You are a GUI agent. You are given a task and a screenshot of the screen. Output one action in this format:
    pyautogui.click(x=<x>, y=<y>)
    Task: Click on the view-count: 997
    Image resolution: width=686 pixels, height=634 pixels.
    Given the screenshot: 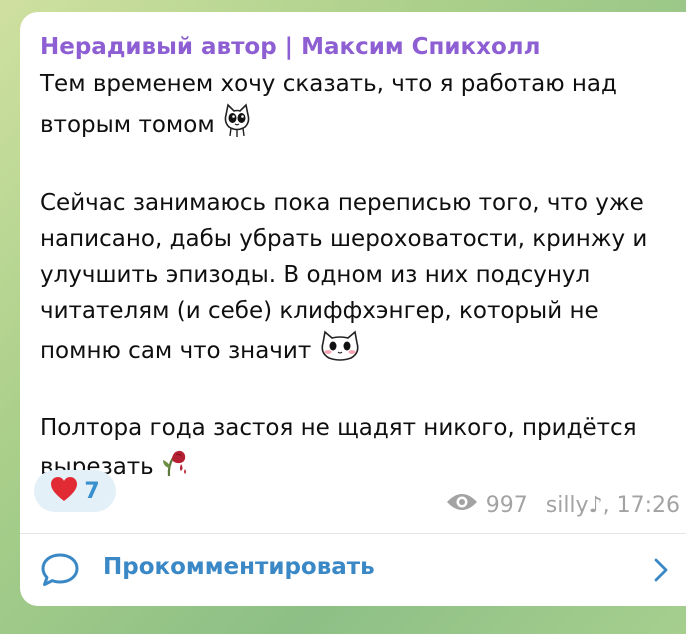 What is the action you would take?
    pyautogui.click(x=506, y=505)
    